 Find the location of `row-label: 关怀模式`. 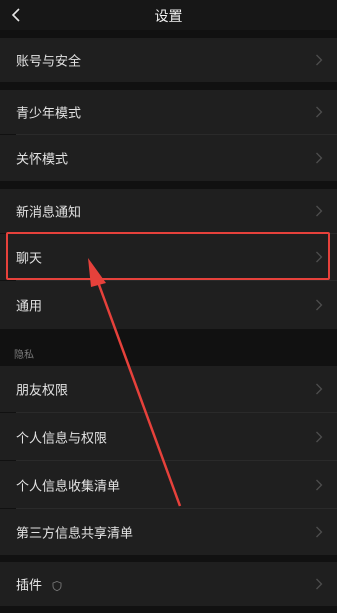

row-label: 关怀模式 is located at coordinates (42, 160).